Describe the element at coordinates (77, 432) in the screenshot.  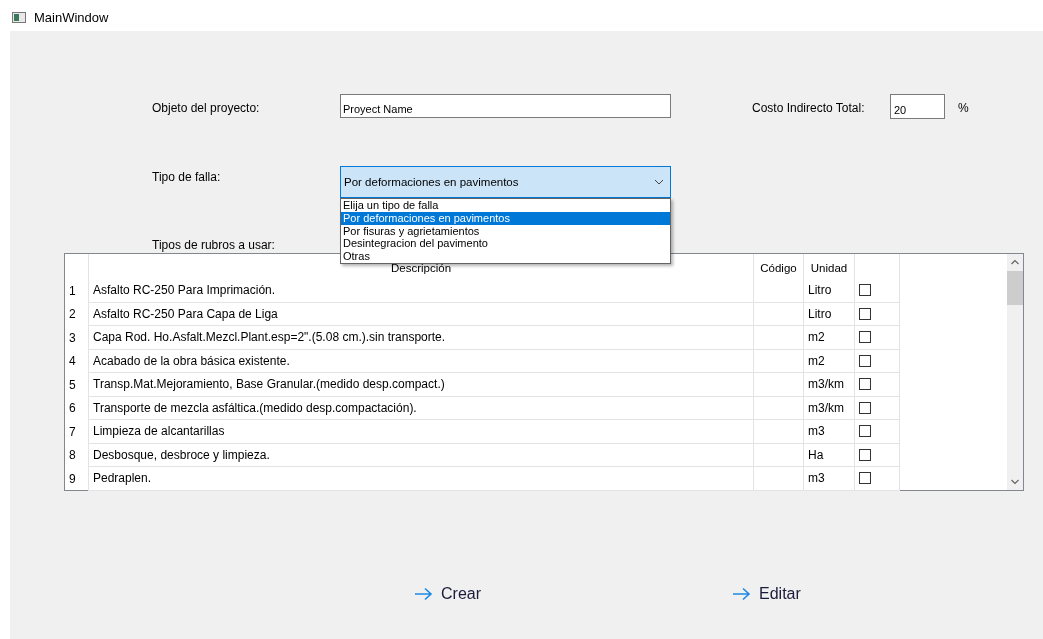
I see `row-number: 7` at that location.